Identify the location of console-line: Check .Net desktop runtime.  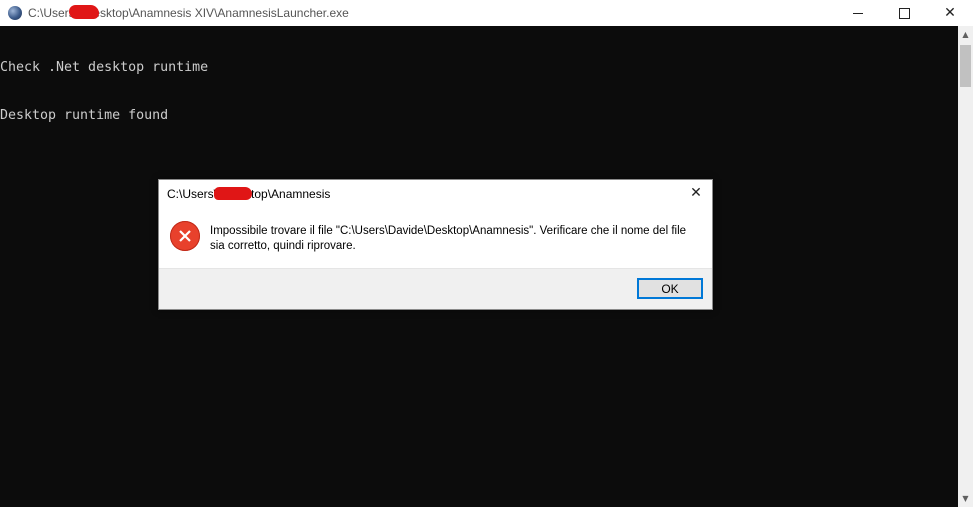
(104, 67).